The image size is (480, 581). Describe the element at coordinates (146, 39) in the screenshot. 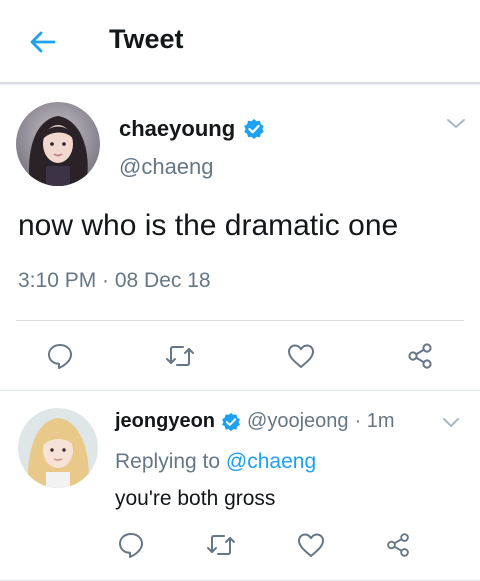

I see `page-title: Tweet` at that location.